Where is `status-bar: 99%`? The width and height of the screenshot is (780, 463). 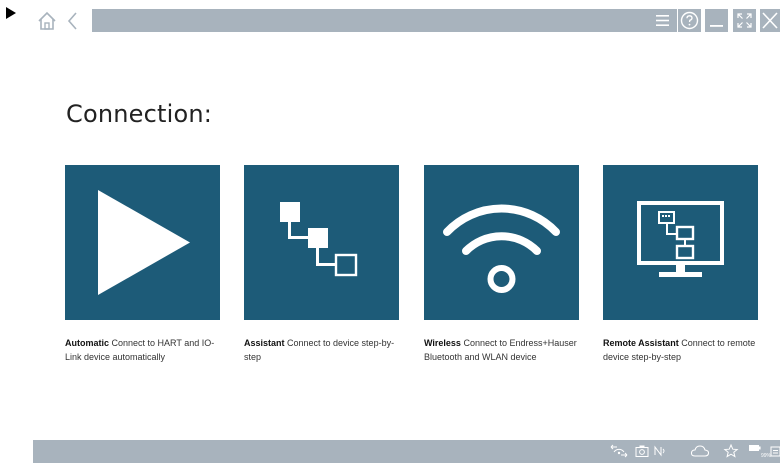
status-bar: 99% is located at coordinates (406, 451).